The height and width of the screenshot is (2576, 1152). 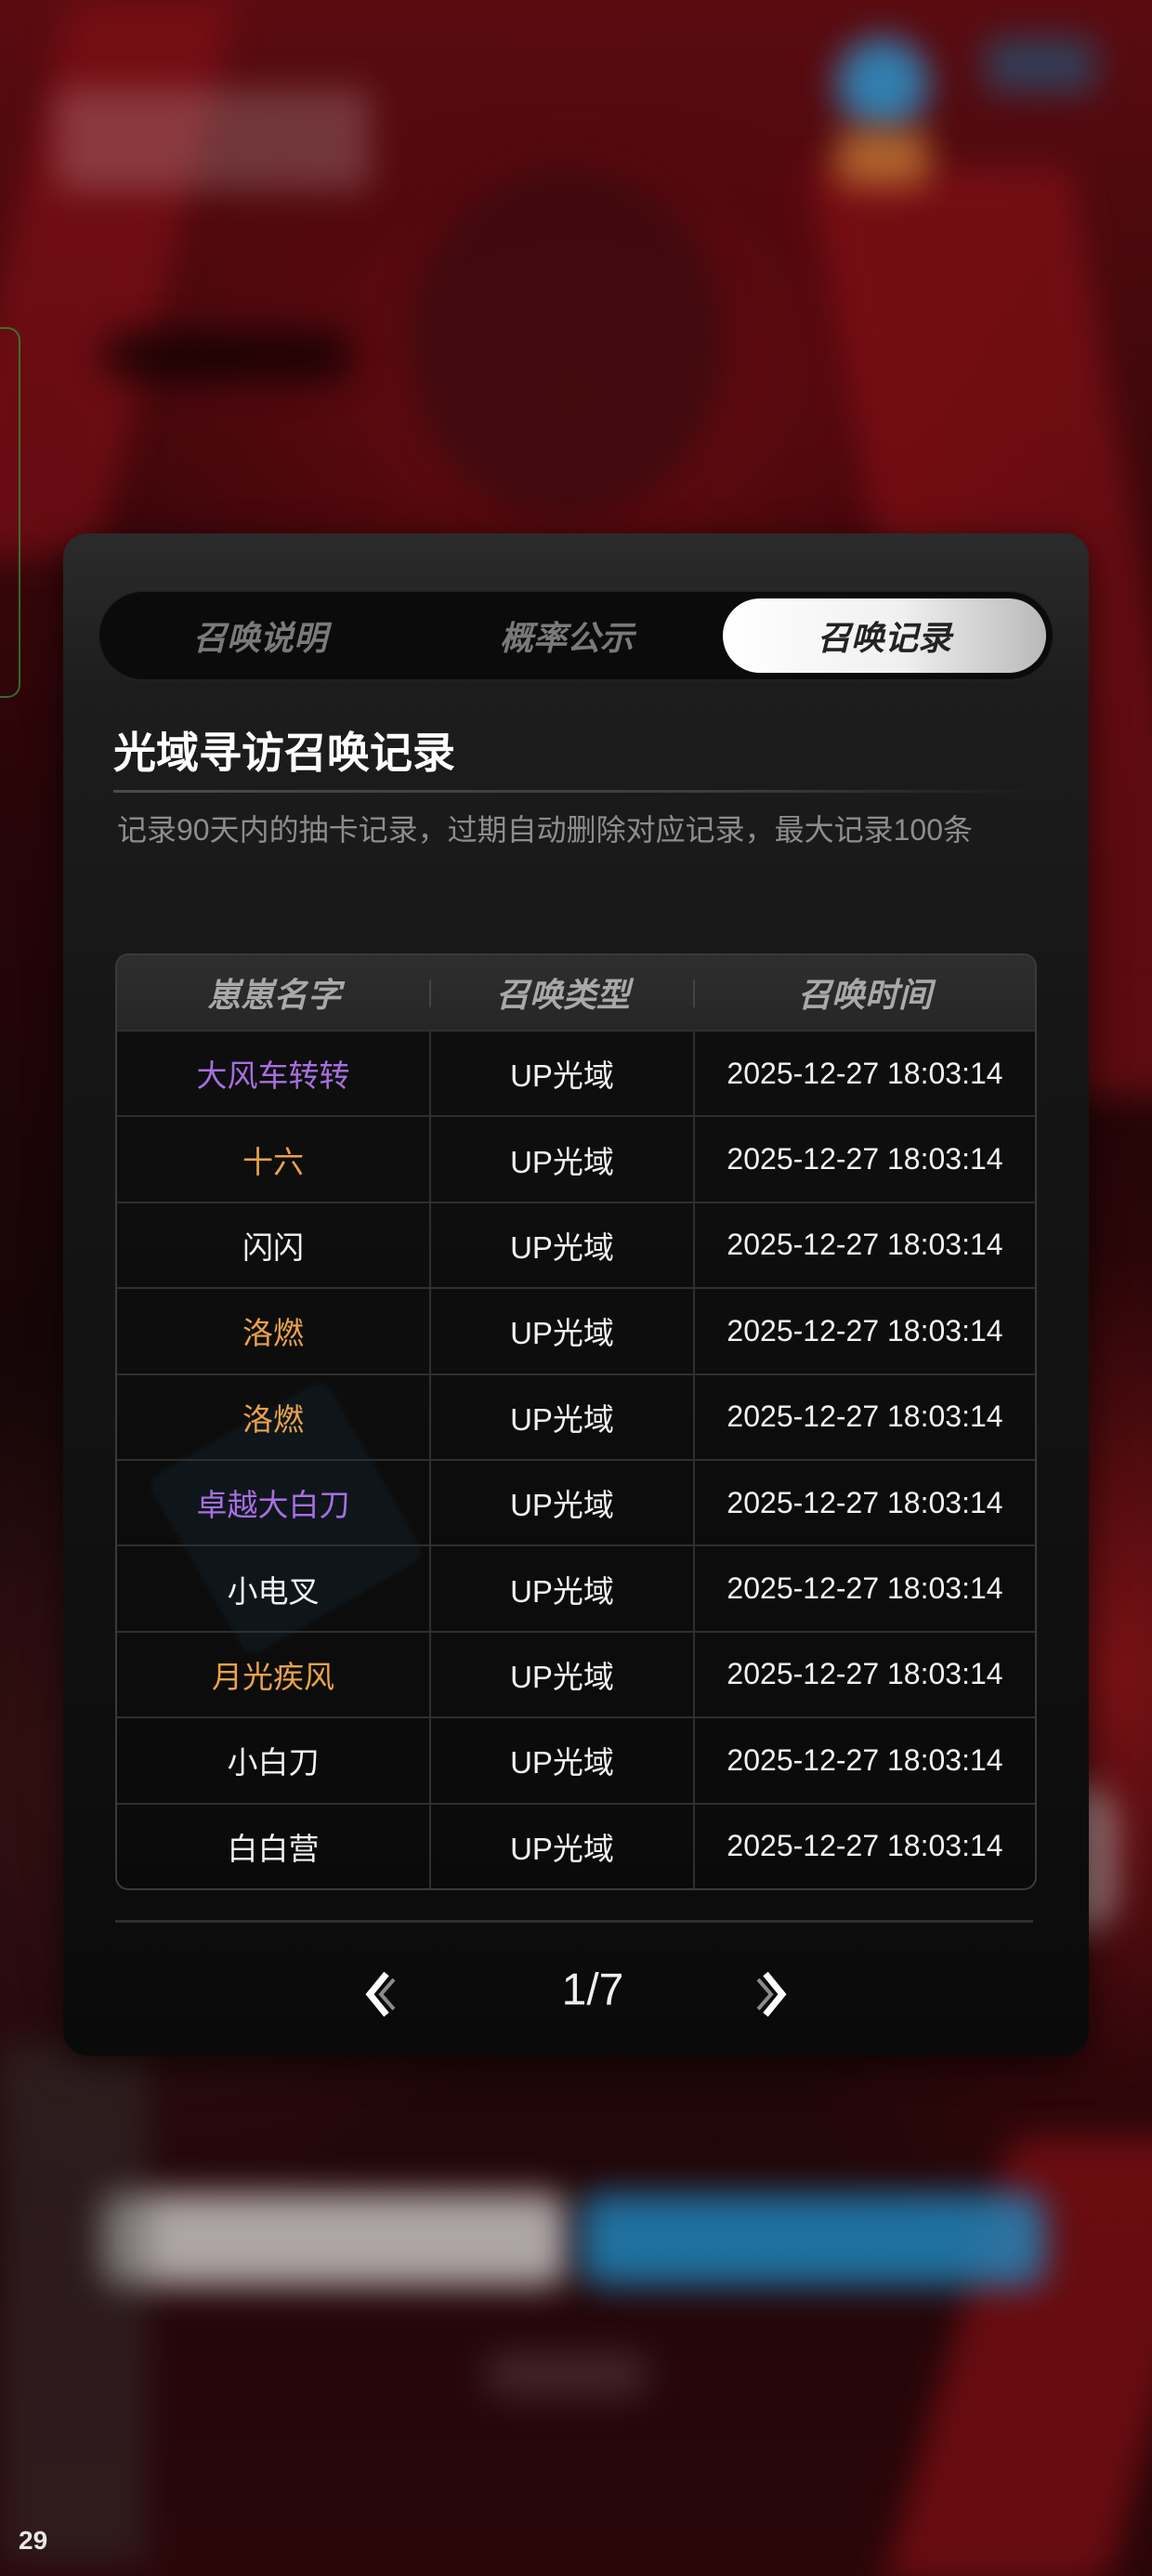 I want to click on tab-probability: 概率公示, so click(x=566, y=635).